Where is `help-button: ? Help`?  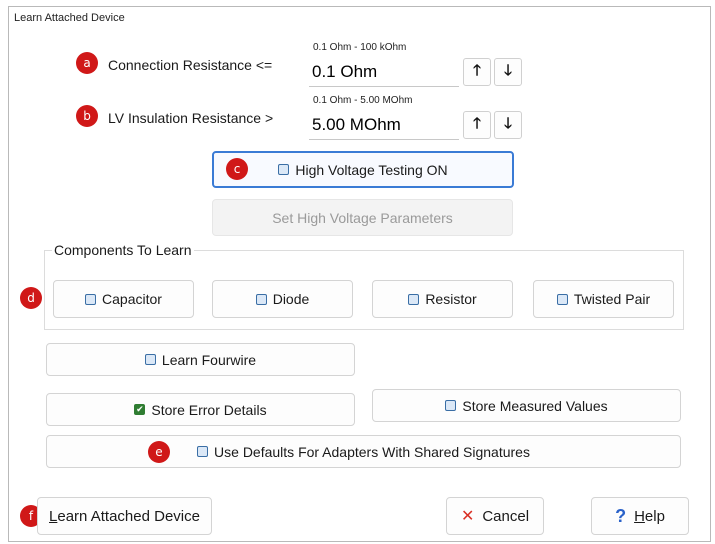
help-button: ? Help is located at coordinates (640, 516).